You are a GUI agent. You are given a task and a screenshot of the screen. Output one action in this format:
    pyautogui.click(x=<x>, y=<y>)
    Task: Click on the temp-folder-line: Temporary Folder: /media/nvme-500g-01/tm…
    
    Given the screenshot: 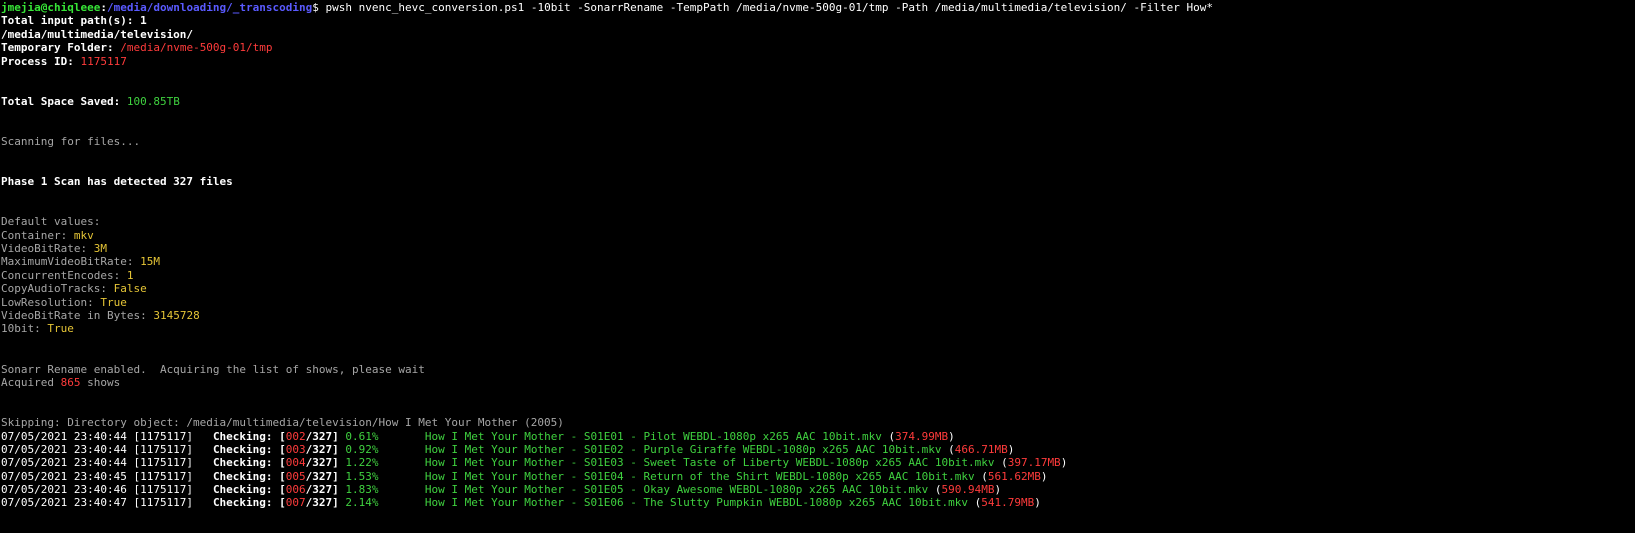 What is the action you would take?
    pyautogui.click(x=817, y=47)
    